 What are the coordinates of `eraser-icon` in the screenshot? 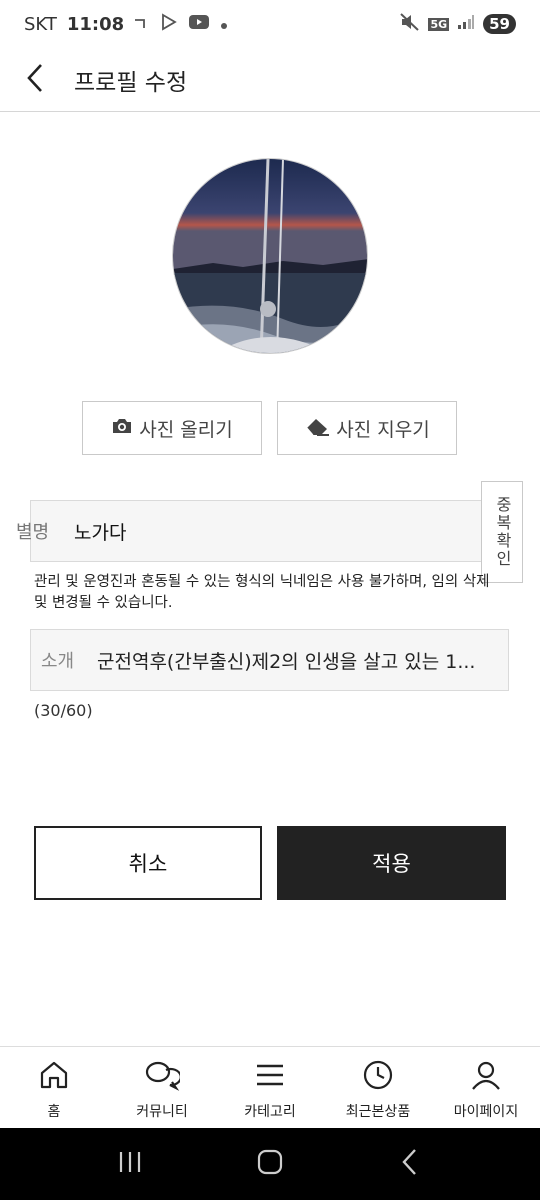 It's located at (317, 428).